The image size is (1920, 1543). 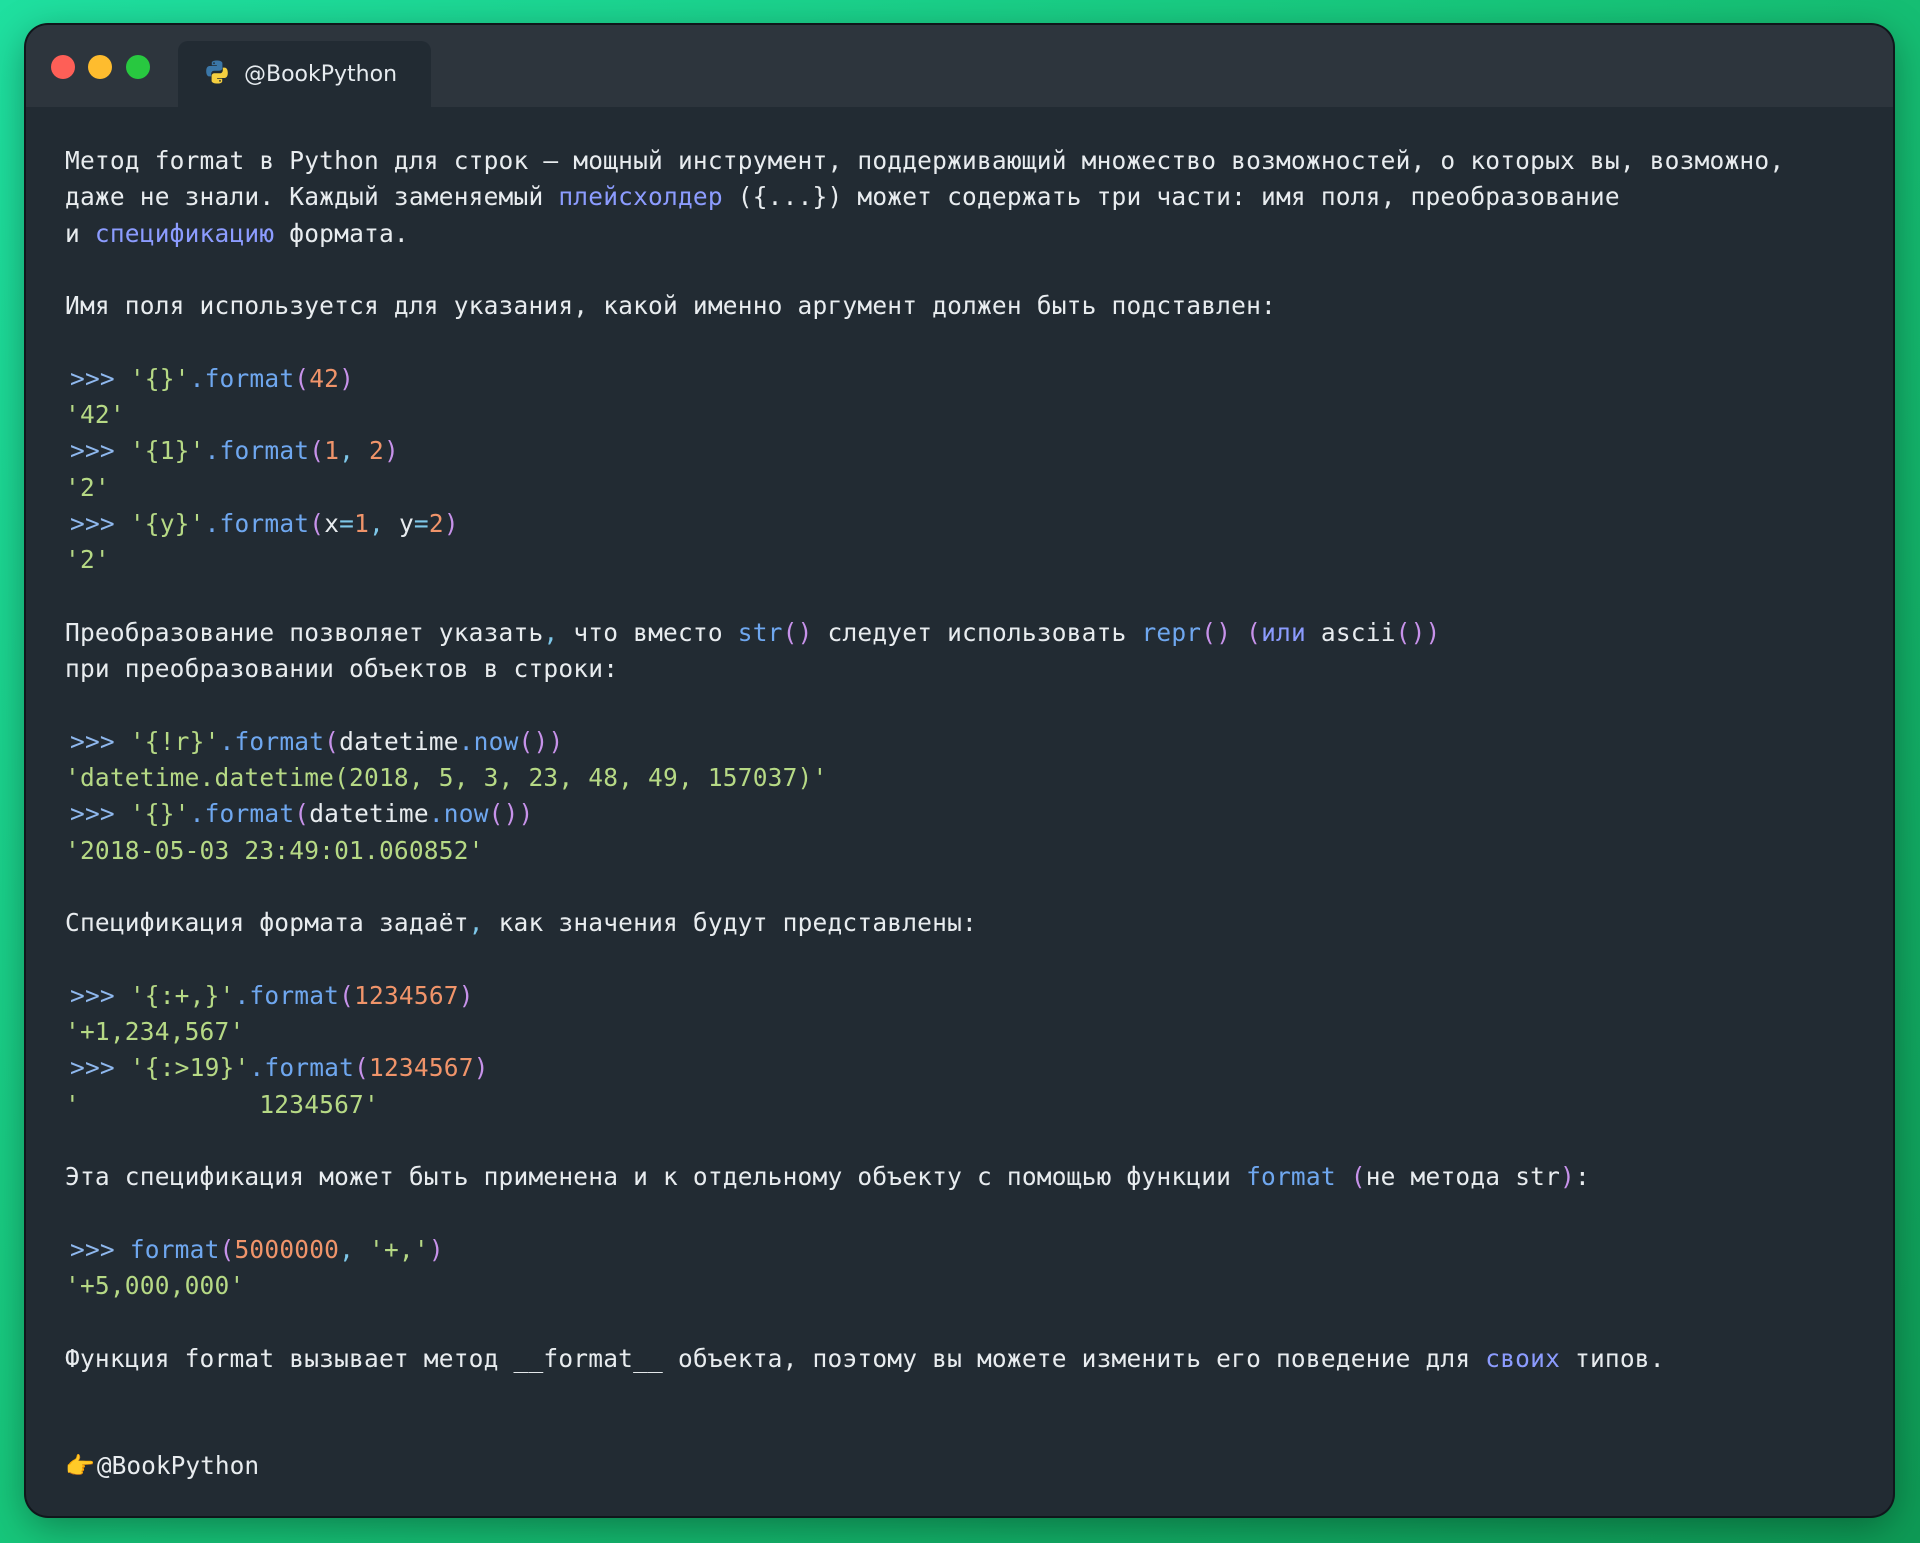 What do you see at coordinates (155, 1286) in the screenshot?
I see `code-output: '+5,000,000'` at bounding box center [155, 1286].